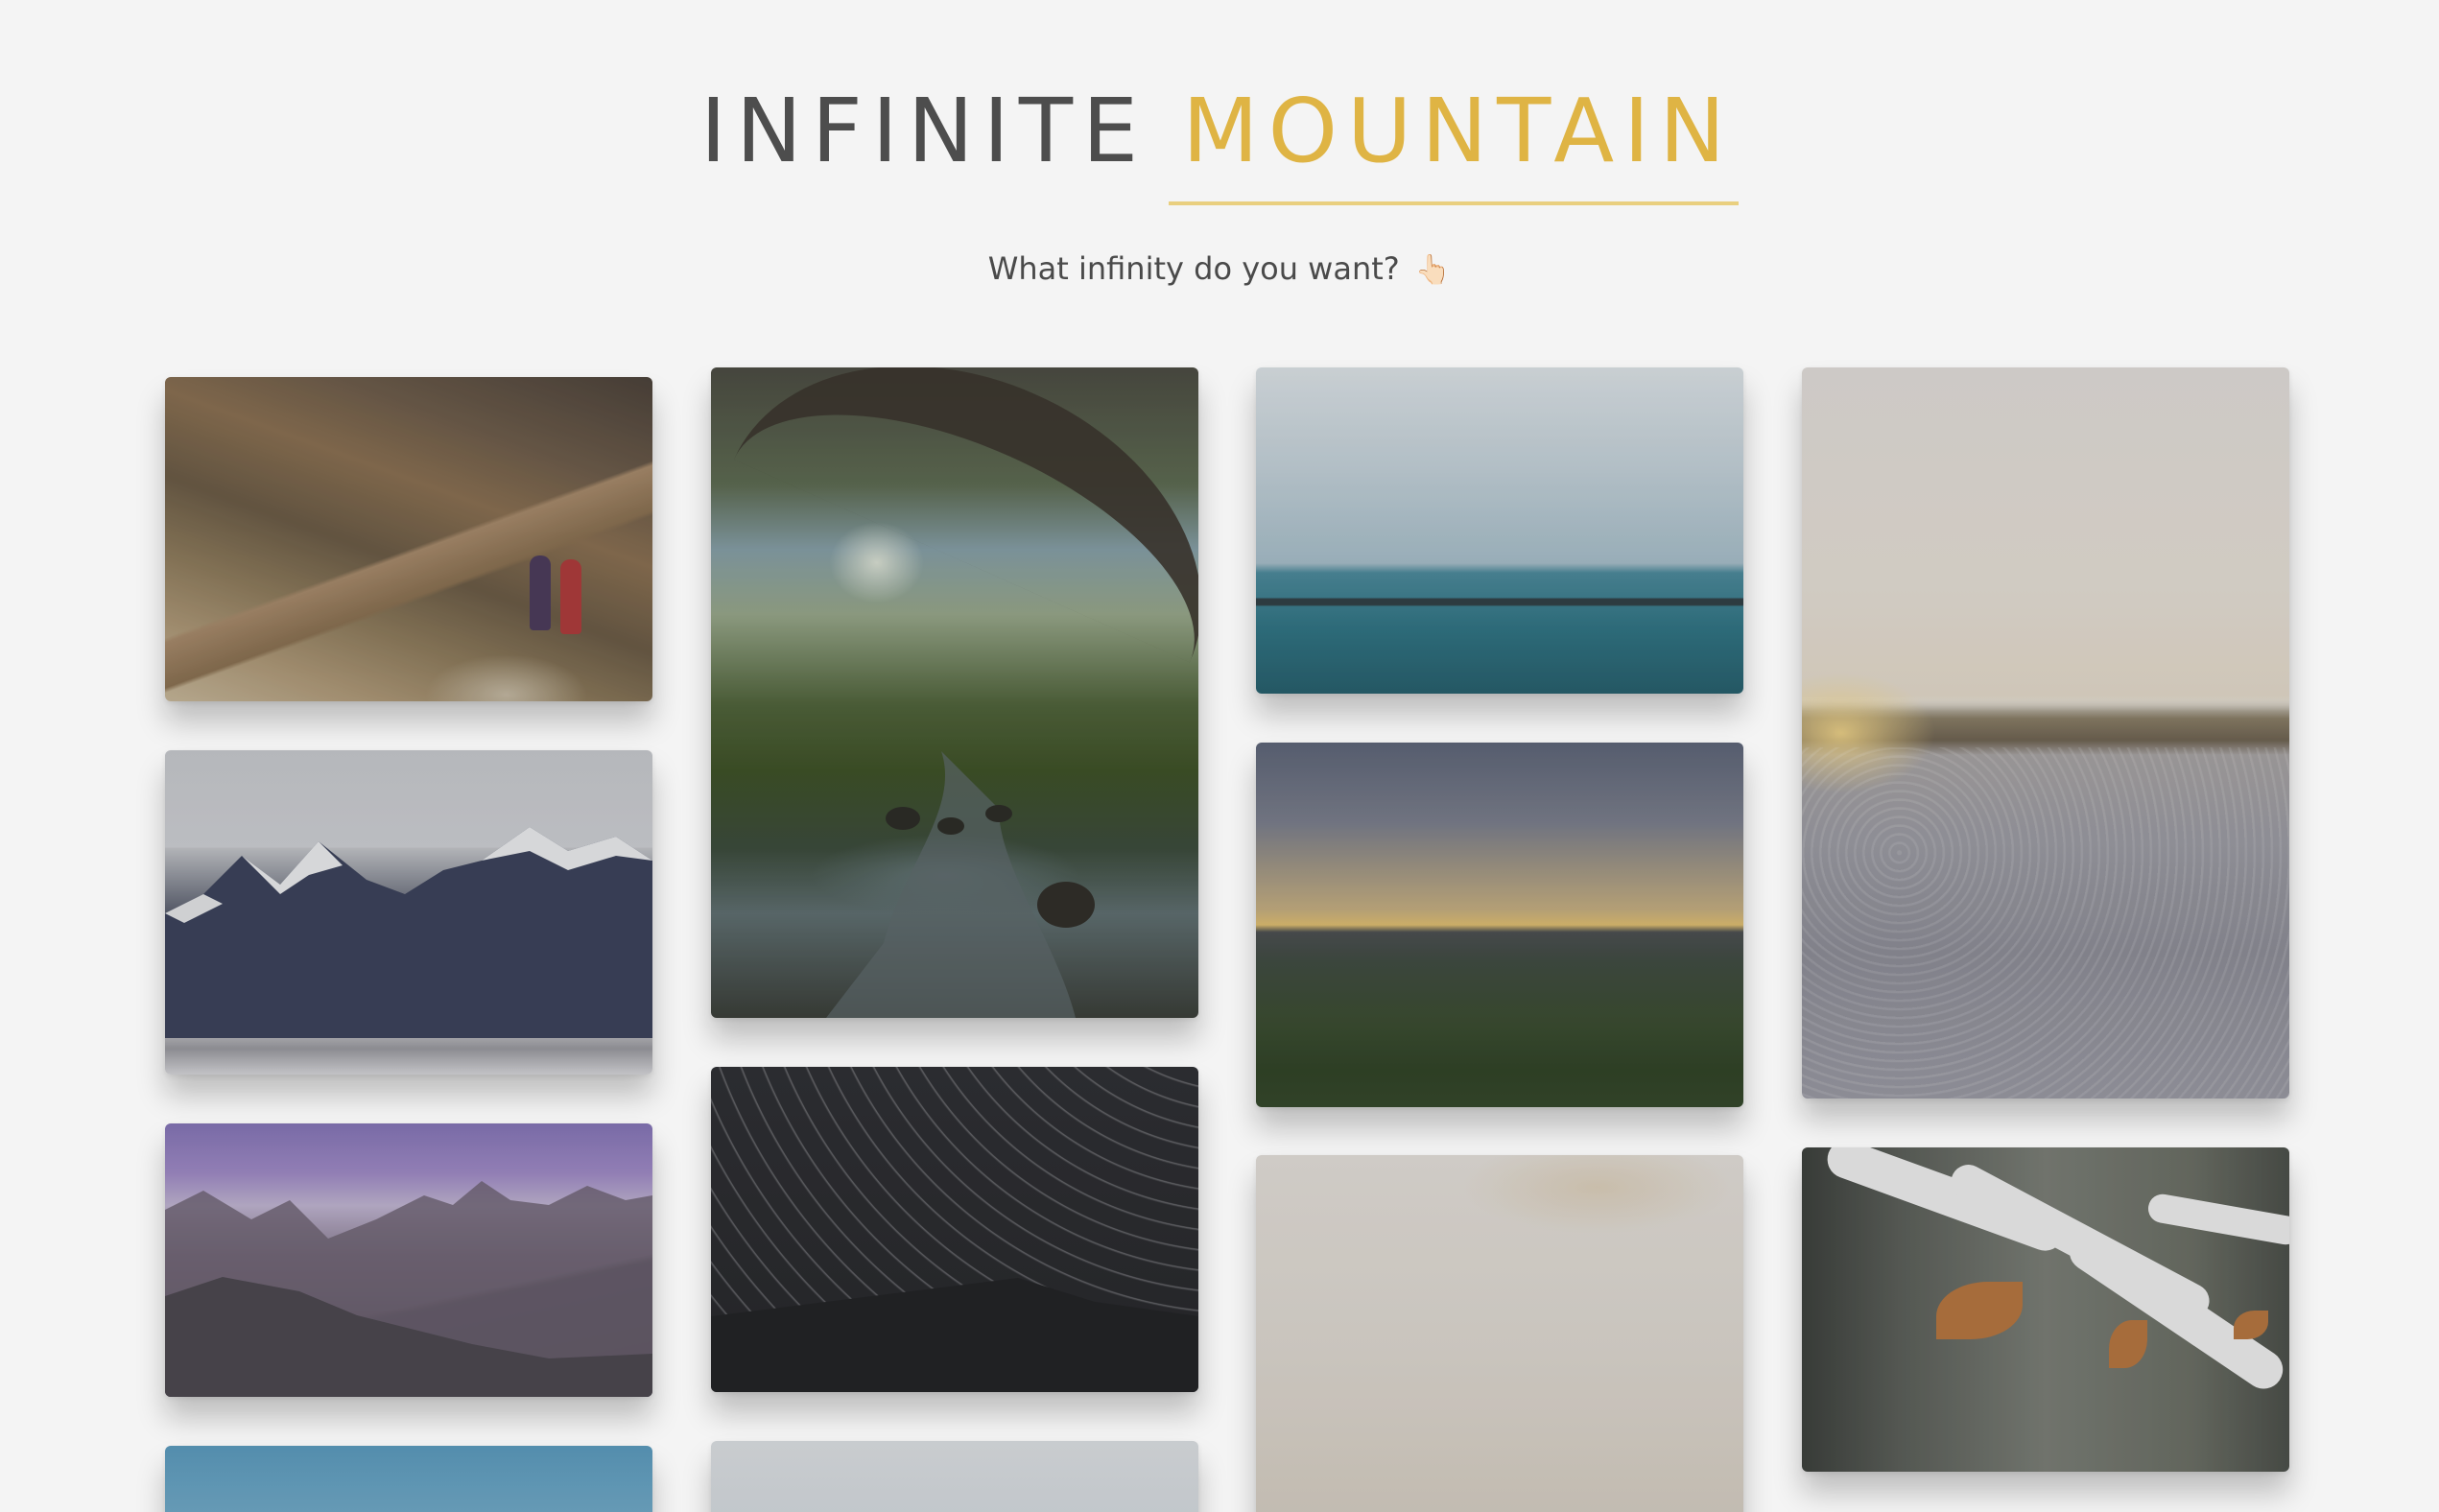 The width and height of the screenshot is (2439, 1512). I want to click on tagline-text: What infinity do you want?, so click(1194, 268).